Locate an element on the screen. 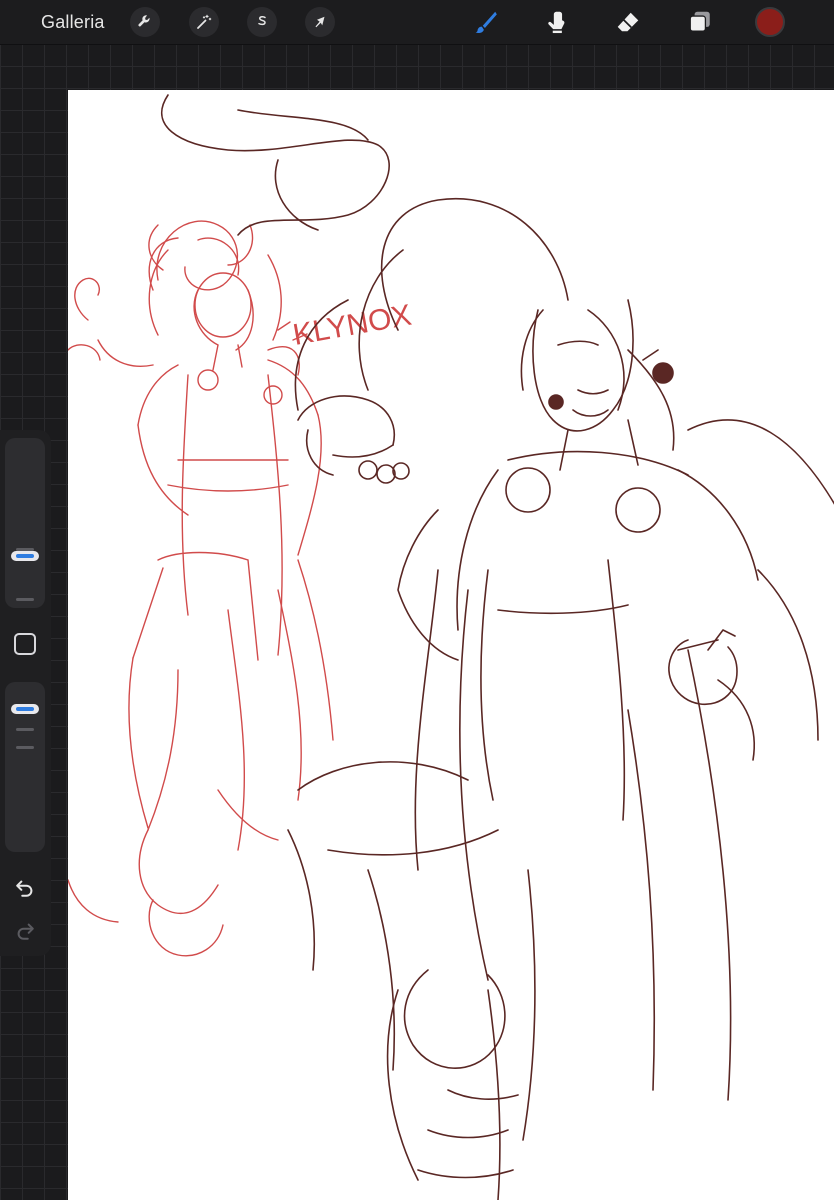 The width and height of the screenshot is (834, 1200). brush-size-handle is located at coordinates (25, 556).